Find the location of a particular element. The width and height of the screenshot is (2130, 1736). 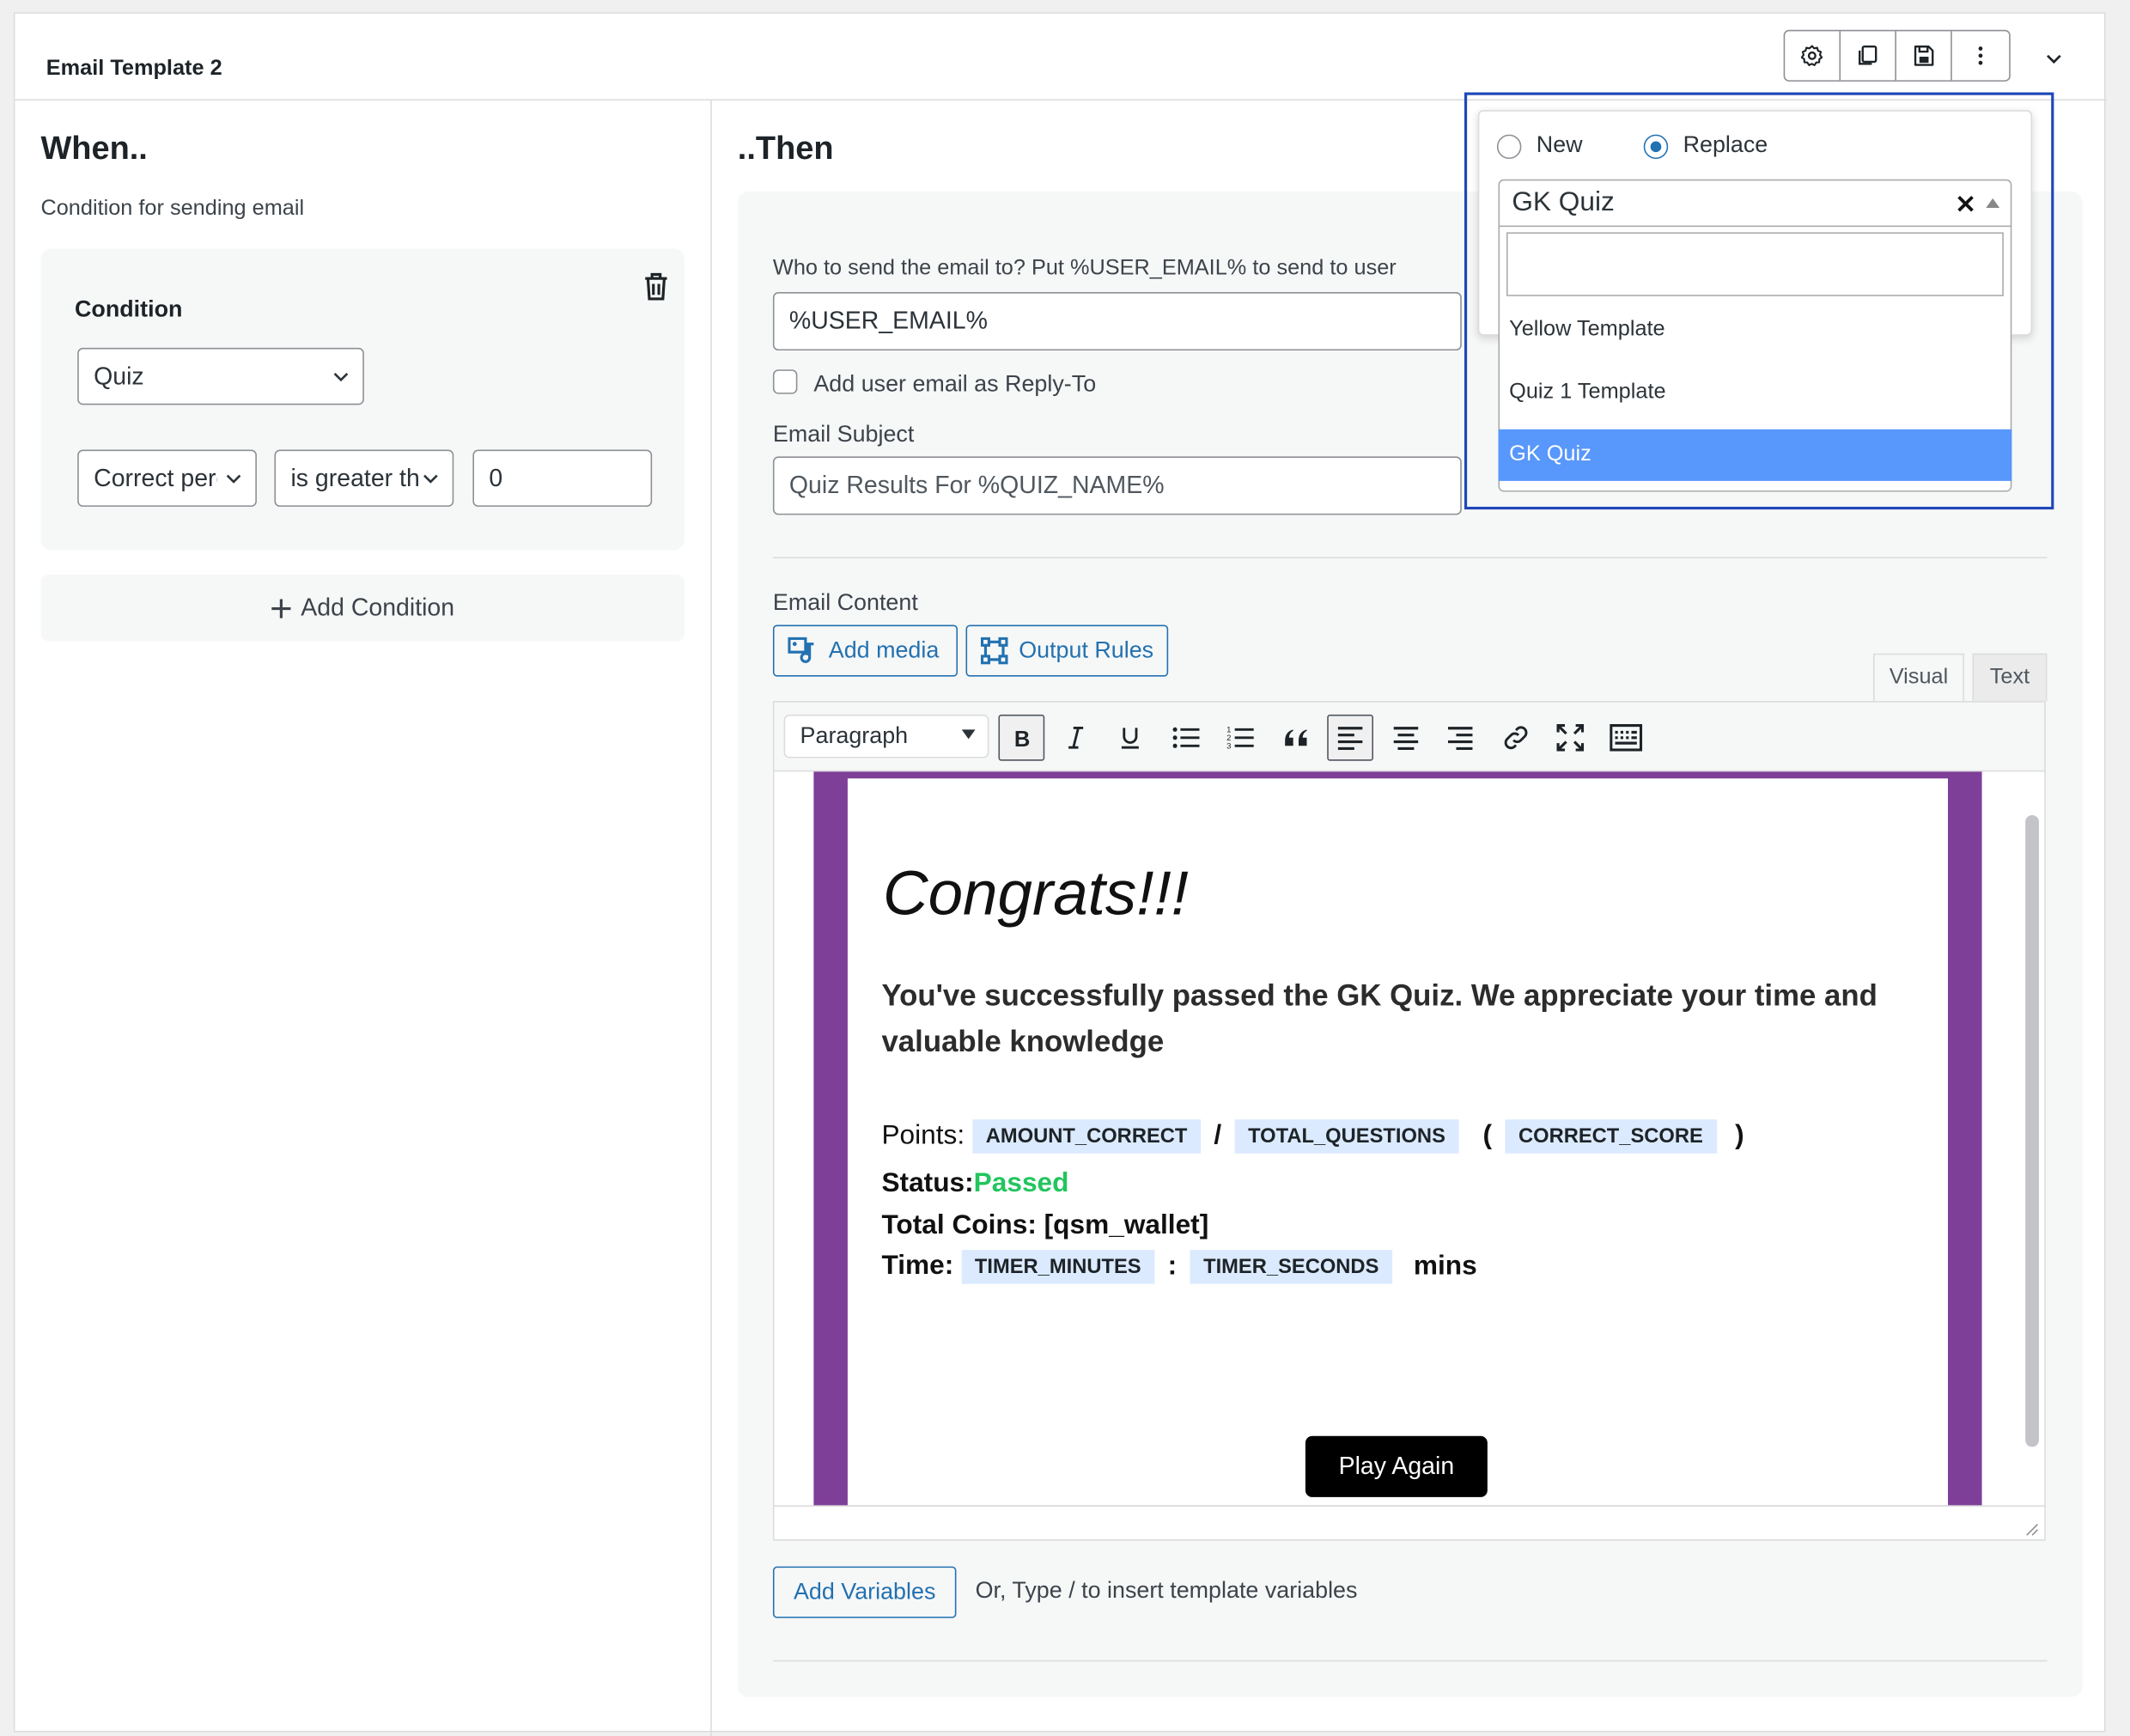

resize-handle is located at coordinates (2031, 1528).